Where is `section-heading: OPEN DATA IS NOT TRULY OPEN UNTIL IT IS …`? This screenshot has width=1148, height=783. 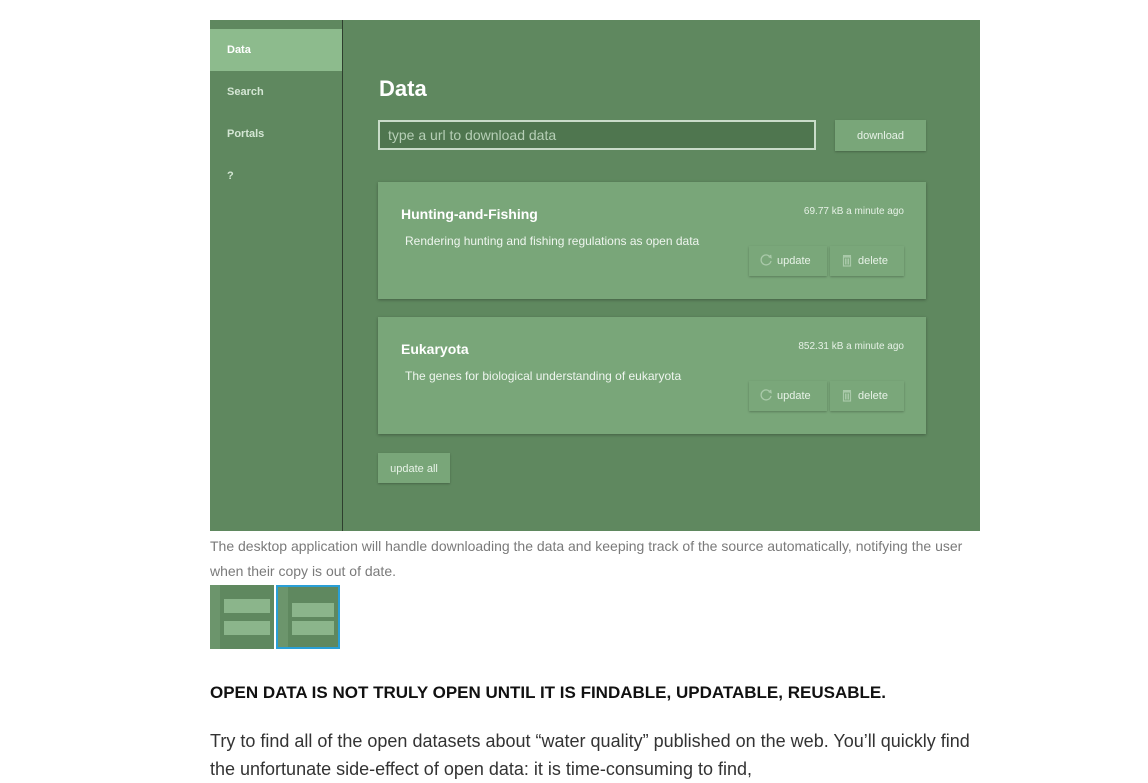
section-heading: OPEN DATA IS NOT TRULY OPEN UNTIL IT IS … is located at coordinates (548, 692).